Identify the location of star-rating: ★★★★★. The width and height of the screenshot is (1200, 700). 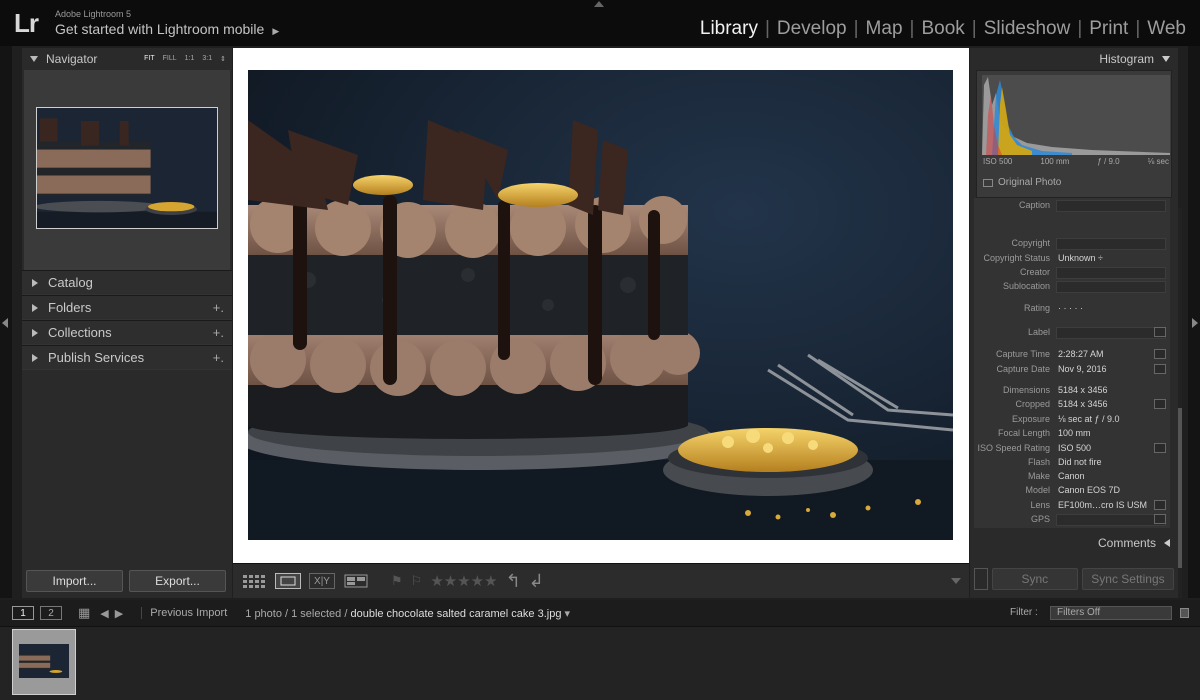
(463, 581).